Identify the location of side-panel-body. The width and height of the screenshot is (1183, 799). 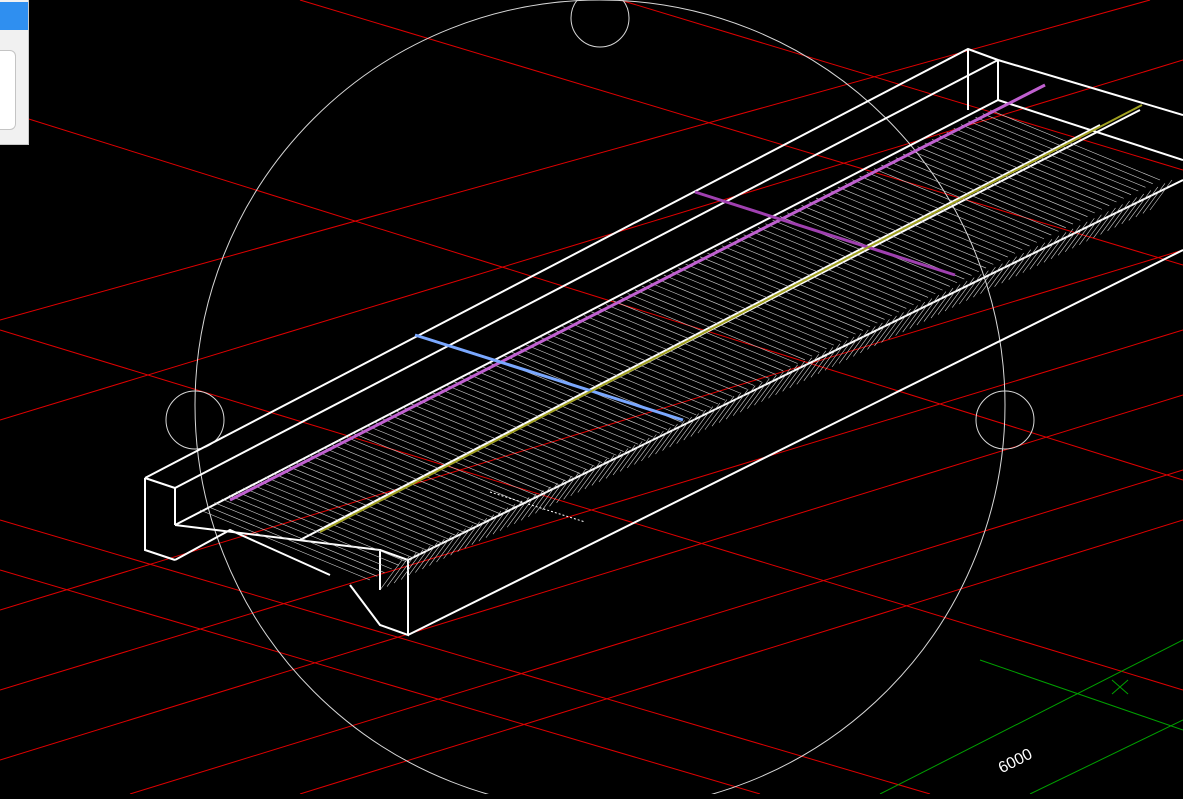
(8, 90).